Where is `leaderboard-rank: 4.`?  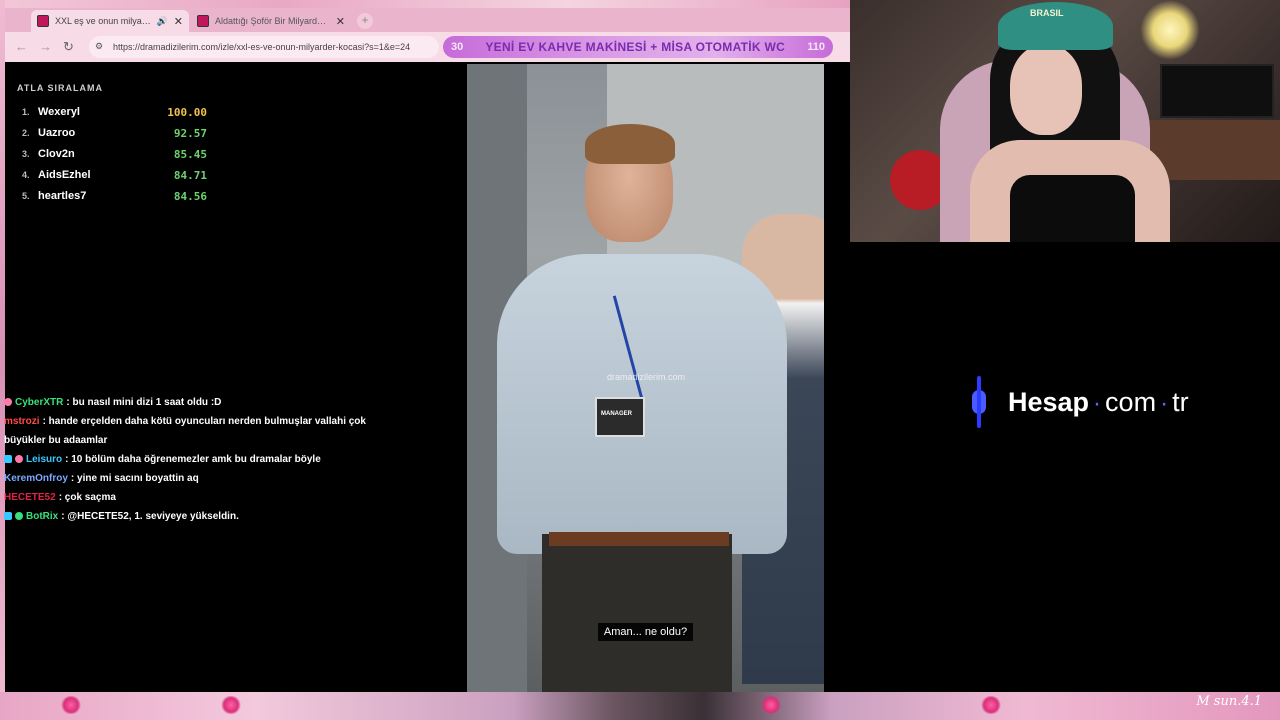
leaderboard-rank: 4. is located at coordinates (26, 175).